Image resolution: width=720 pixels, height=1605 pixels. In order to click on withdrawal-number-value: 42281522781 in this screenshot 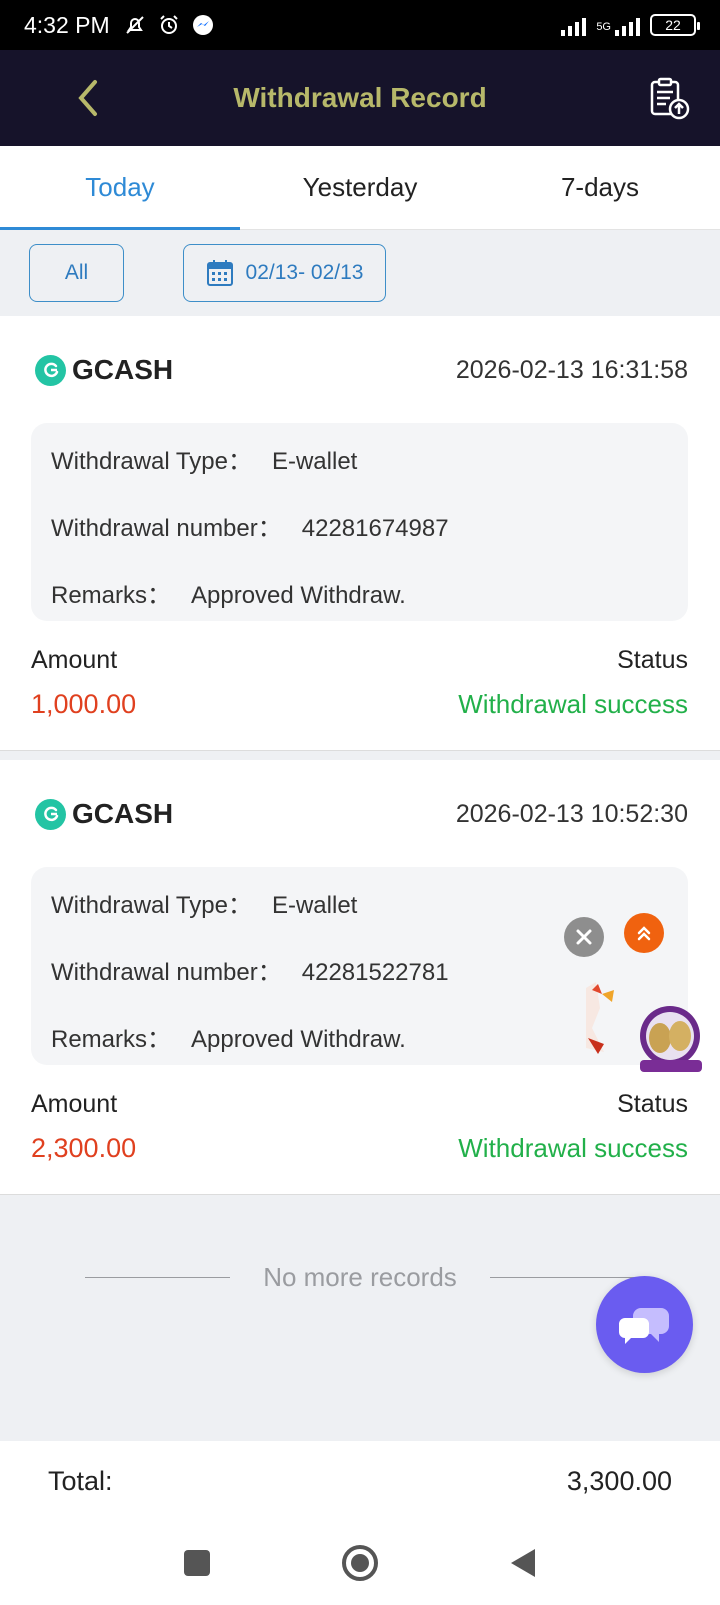, I will do `click(375, 972)`.